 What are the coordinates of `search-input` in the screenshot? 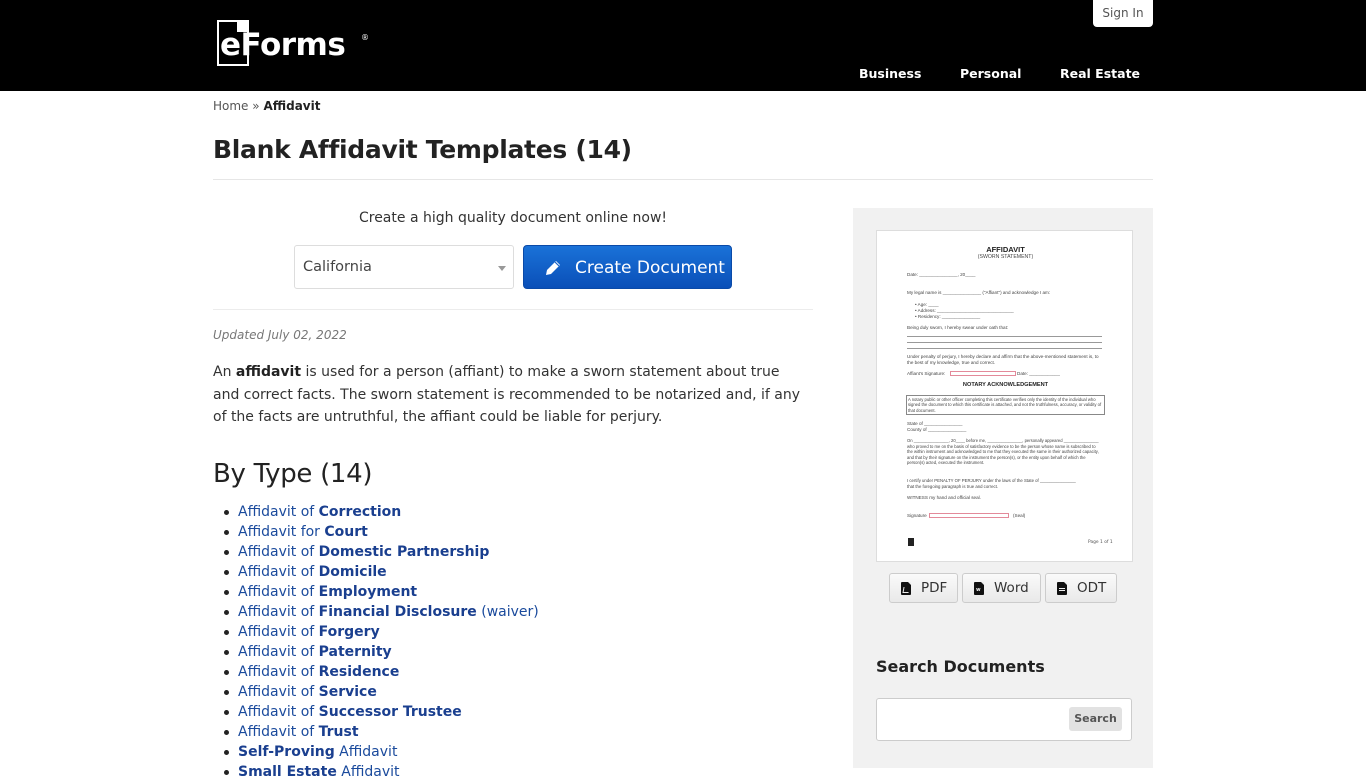 It's located at (973, 719).